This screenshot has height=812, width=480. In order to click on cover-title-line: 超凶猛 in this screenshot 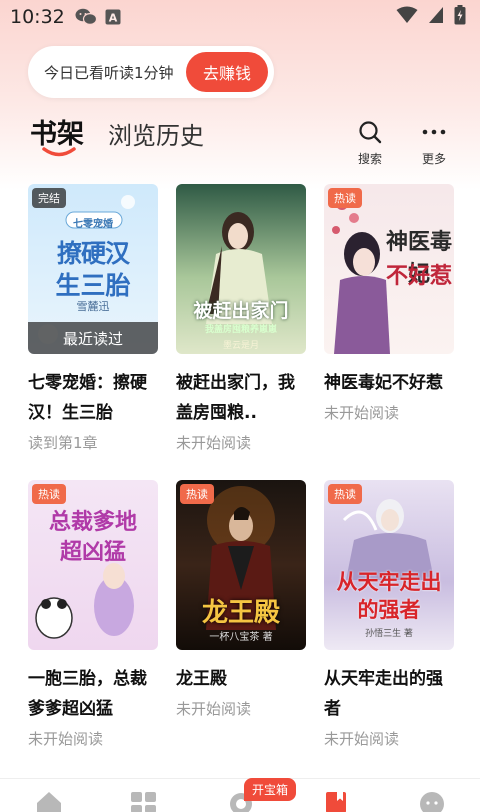, I will do `click(92, 552)`.